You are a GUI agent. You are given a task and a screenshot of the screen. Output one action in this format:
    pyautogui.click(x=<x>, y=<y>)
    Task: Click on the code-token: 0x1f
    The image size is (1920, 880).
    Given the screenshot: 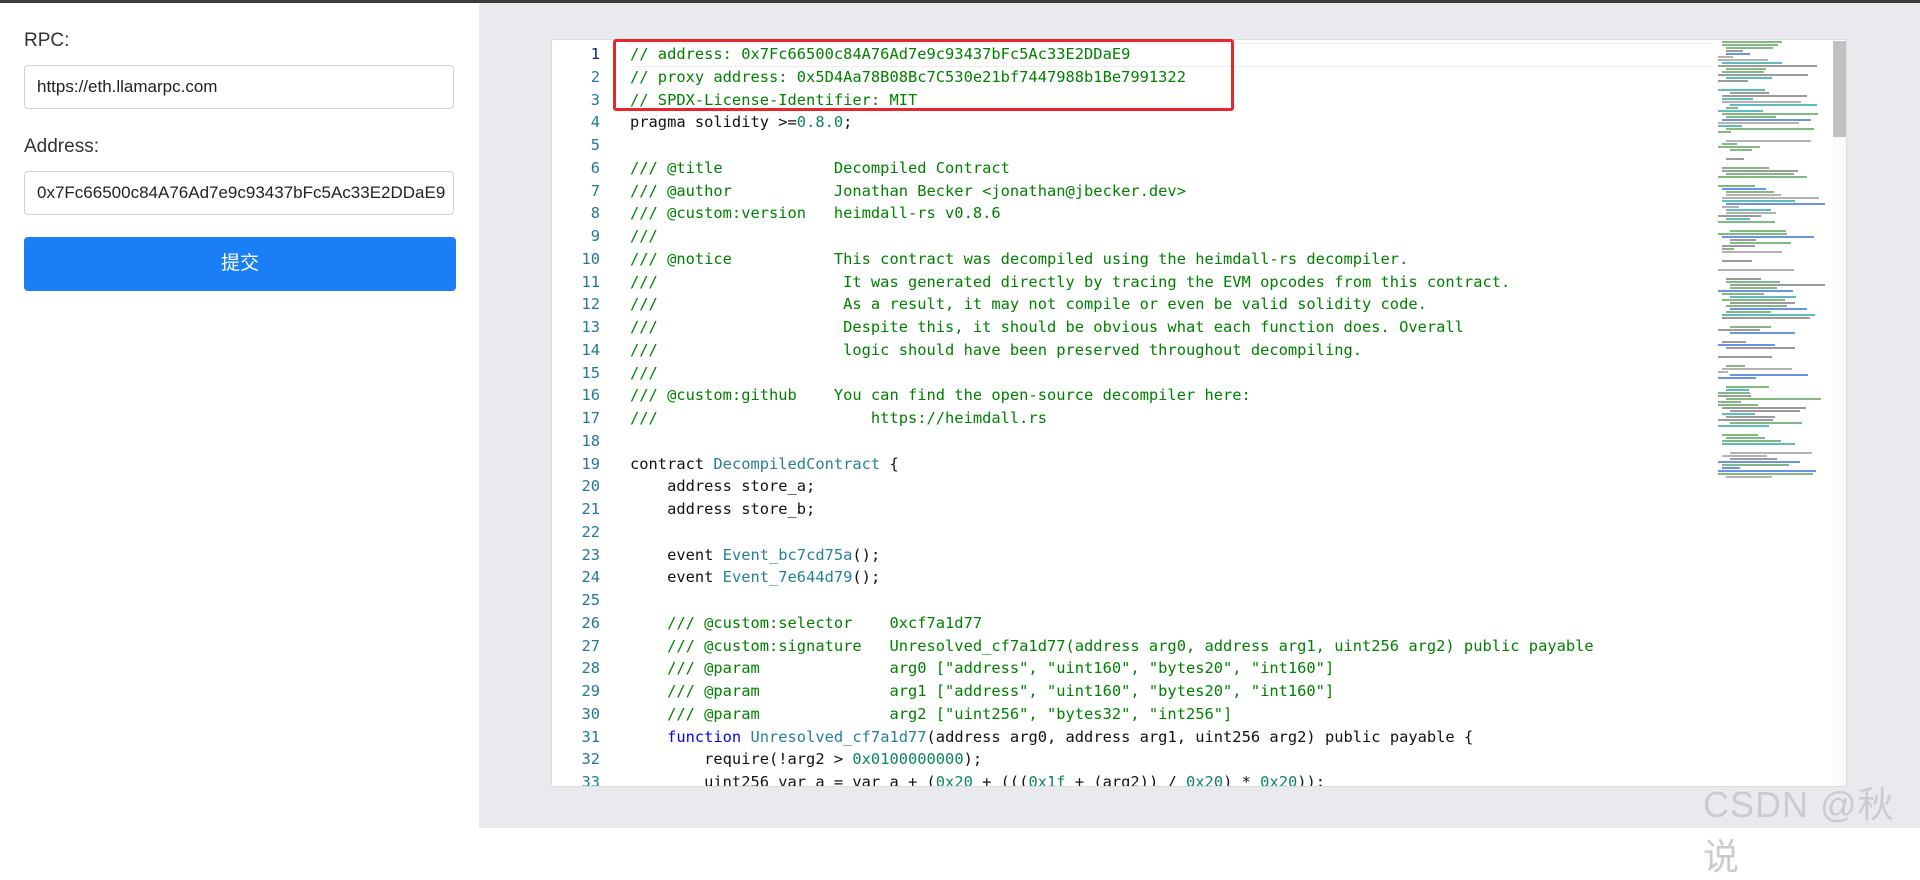 What is the action you would take?
    pyautogui.click(x=1047, y=780)
    